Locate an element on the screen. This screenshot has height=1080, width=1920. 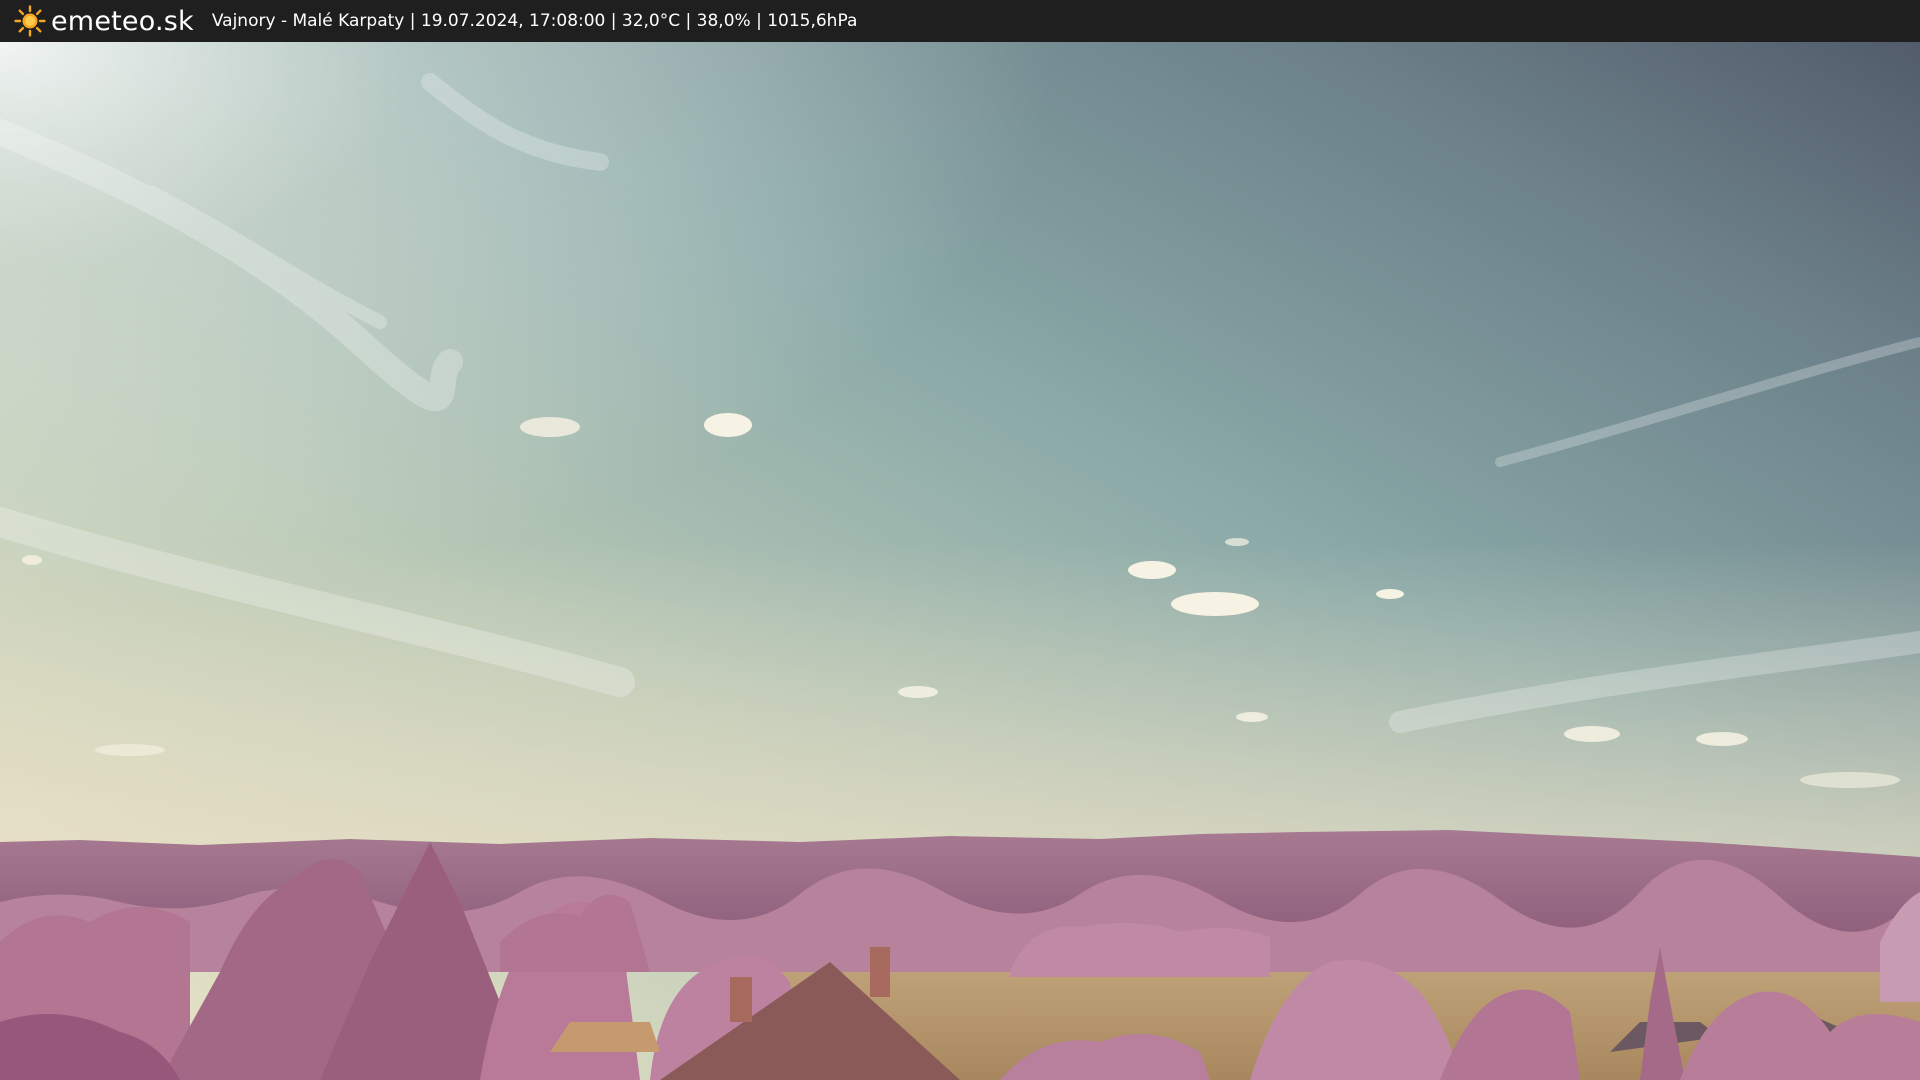
sun-icon is located at coordinates (30, 21).